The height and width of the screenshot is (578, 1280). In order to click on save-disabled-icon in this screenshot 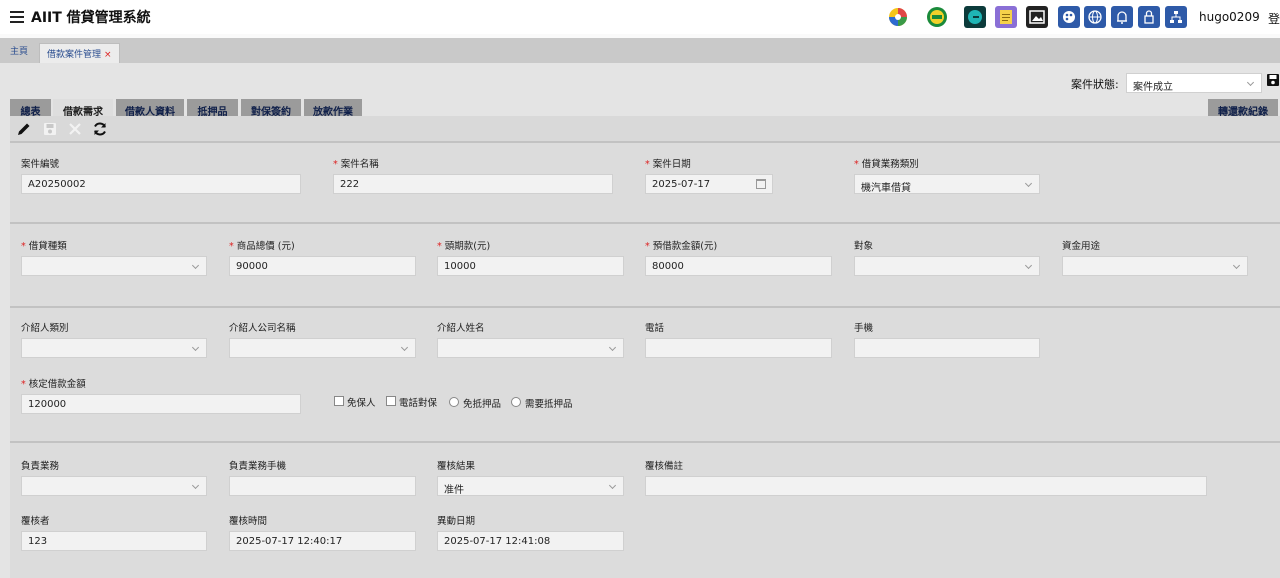, I will do `click(50, 129)`.